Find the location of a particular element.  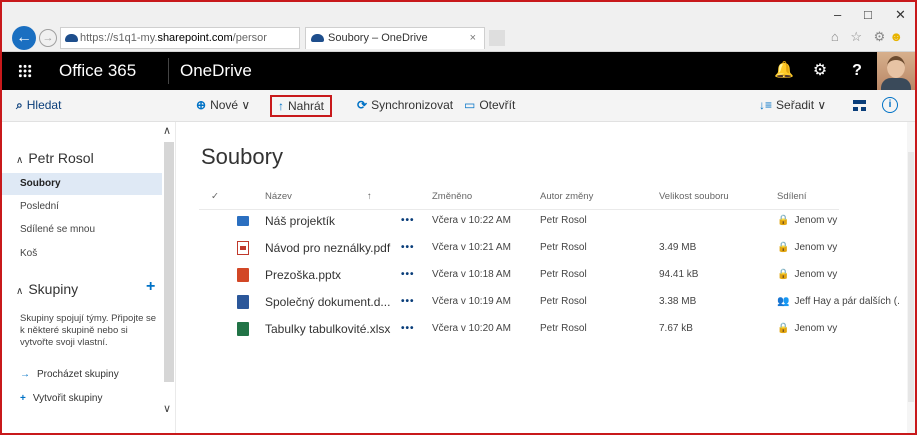

document-icon: ▭ is located at coordinates (470, 105).